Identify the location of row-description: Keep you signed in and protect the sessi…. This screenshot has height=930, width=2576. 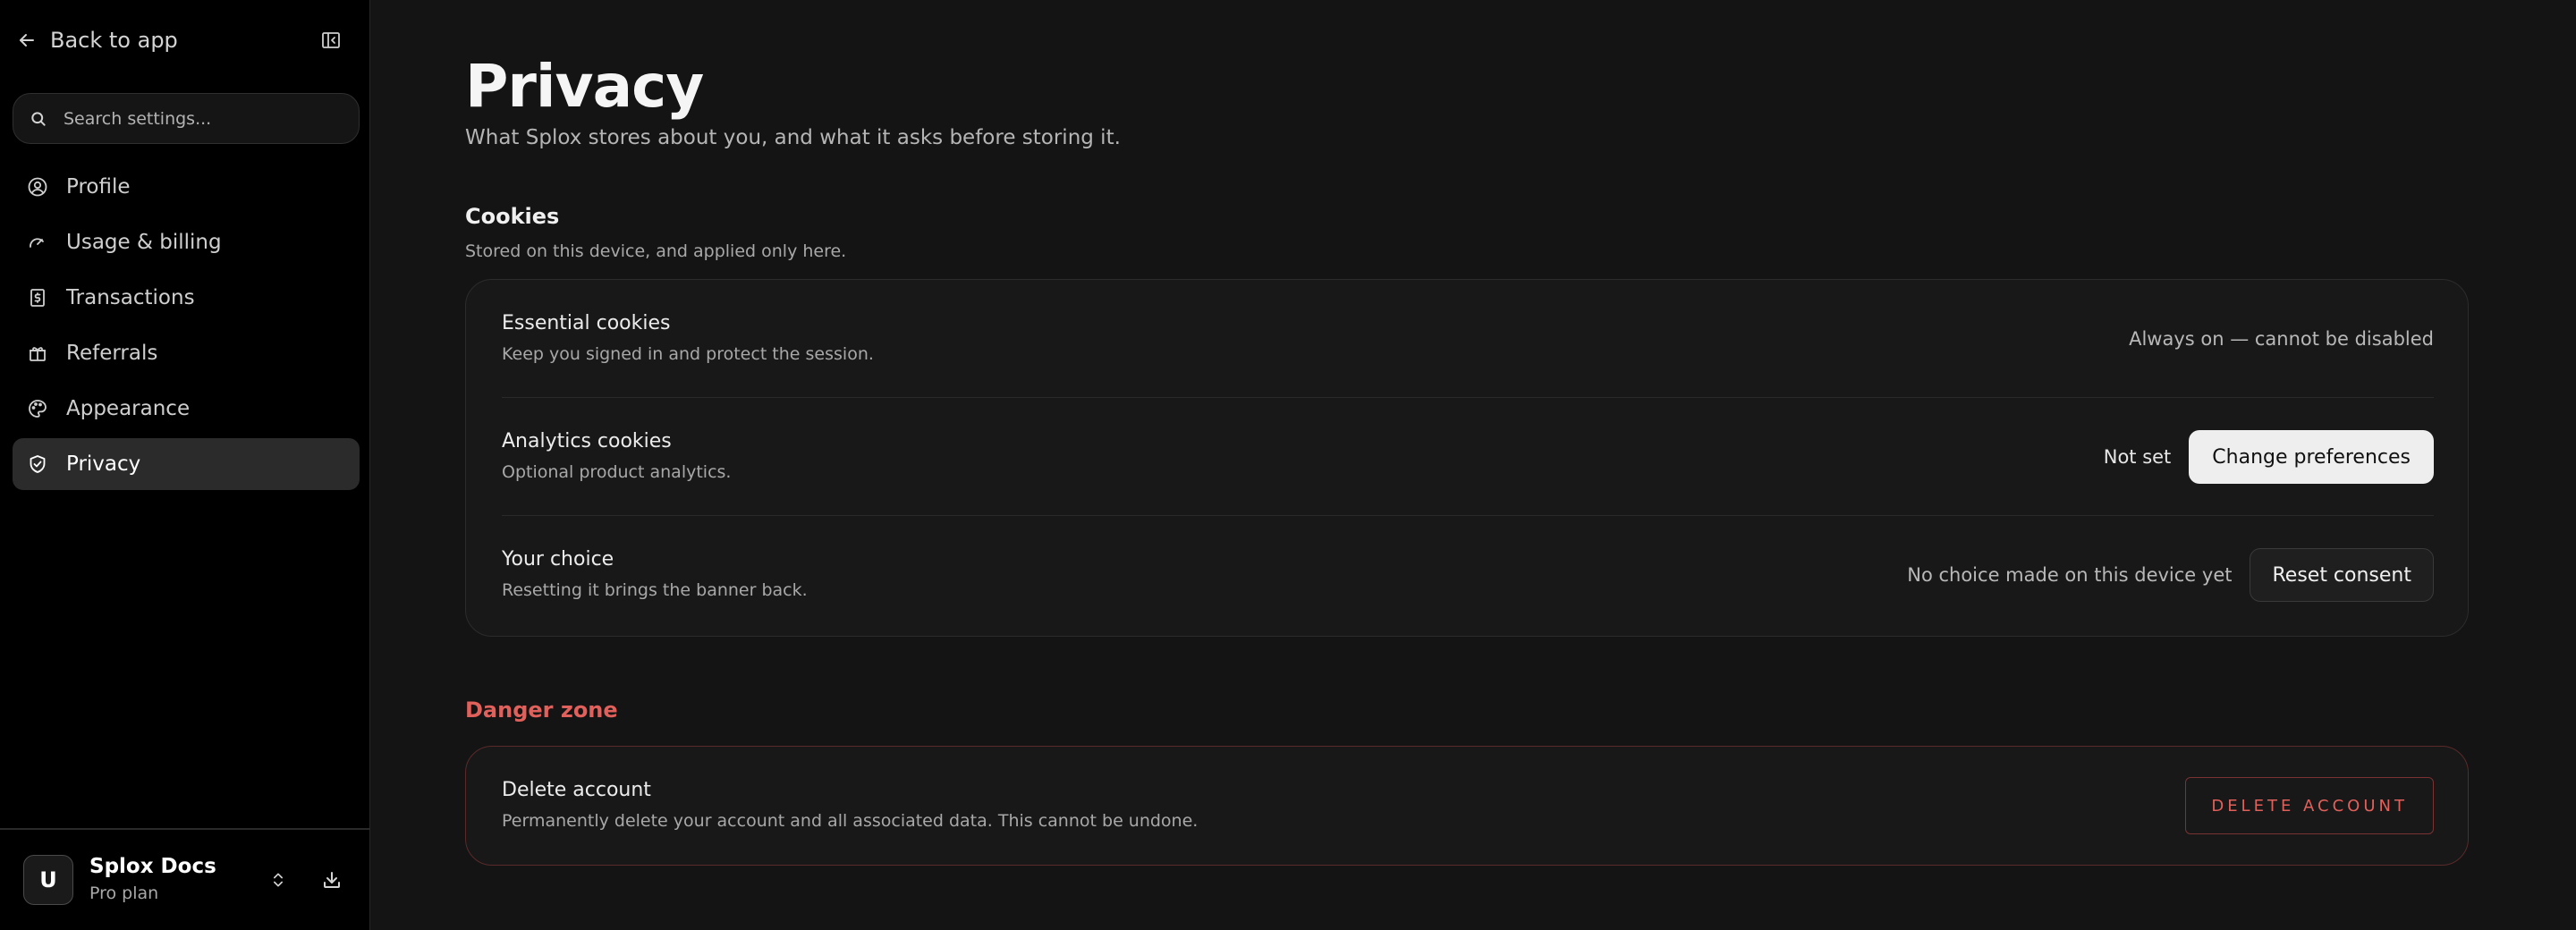
(688, 354).